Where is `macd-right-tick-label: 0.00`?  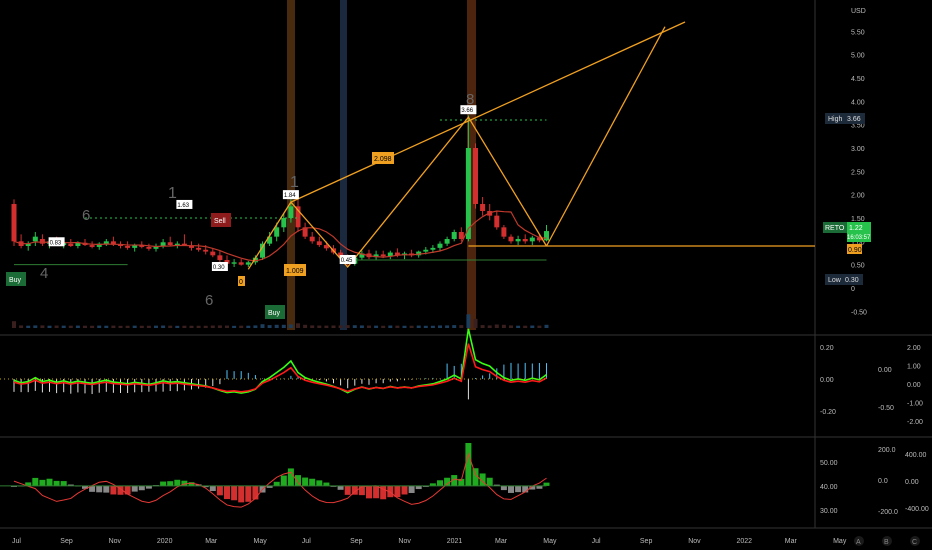
macd-right-tick-label: 0.00 is located at coordinates (914, 385).